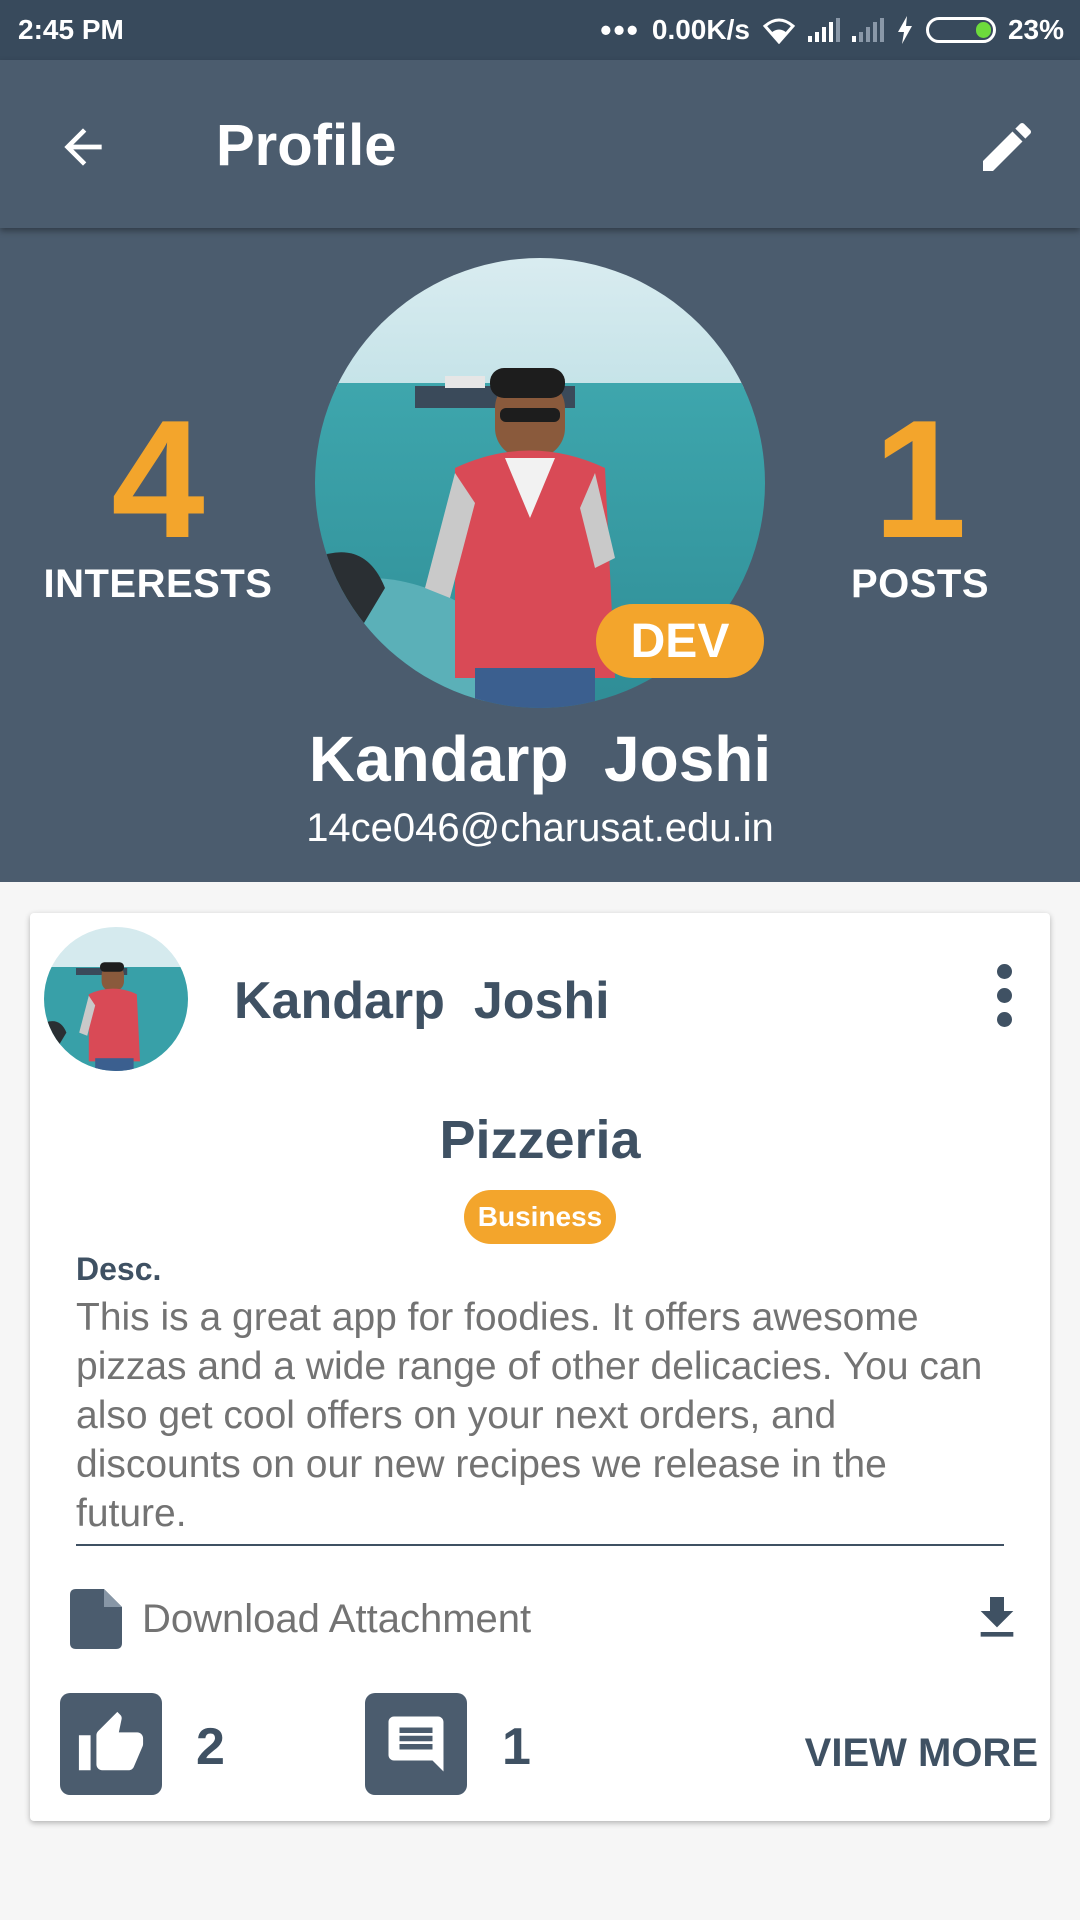  Describe the element at coordinates (306, 145) in the screenshot. I see `page-title: Profile` at that location.